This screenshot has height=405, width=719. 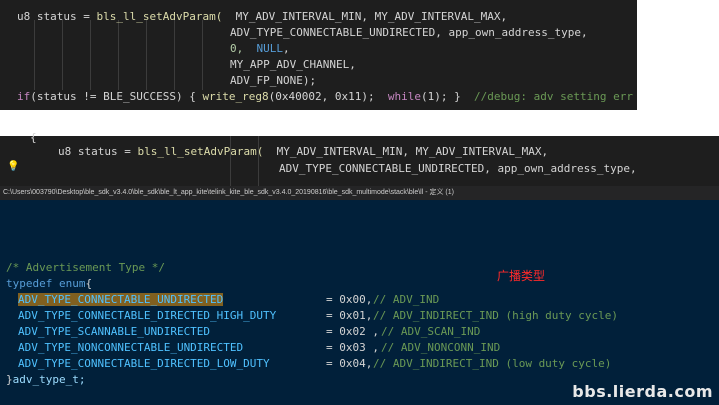 I want to click on enum-item: ADV_TYPE_CONNECTABLE_DIRECTED_HIGH_DUTY, so click(x=147, y=316).